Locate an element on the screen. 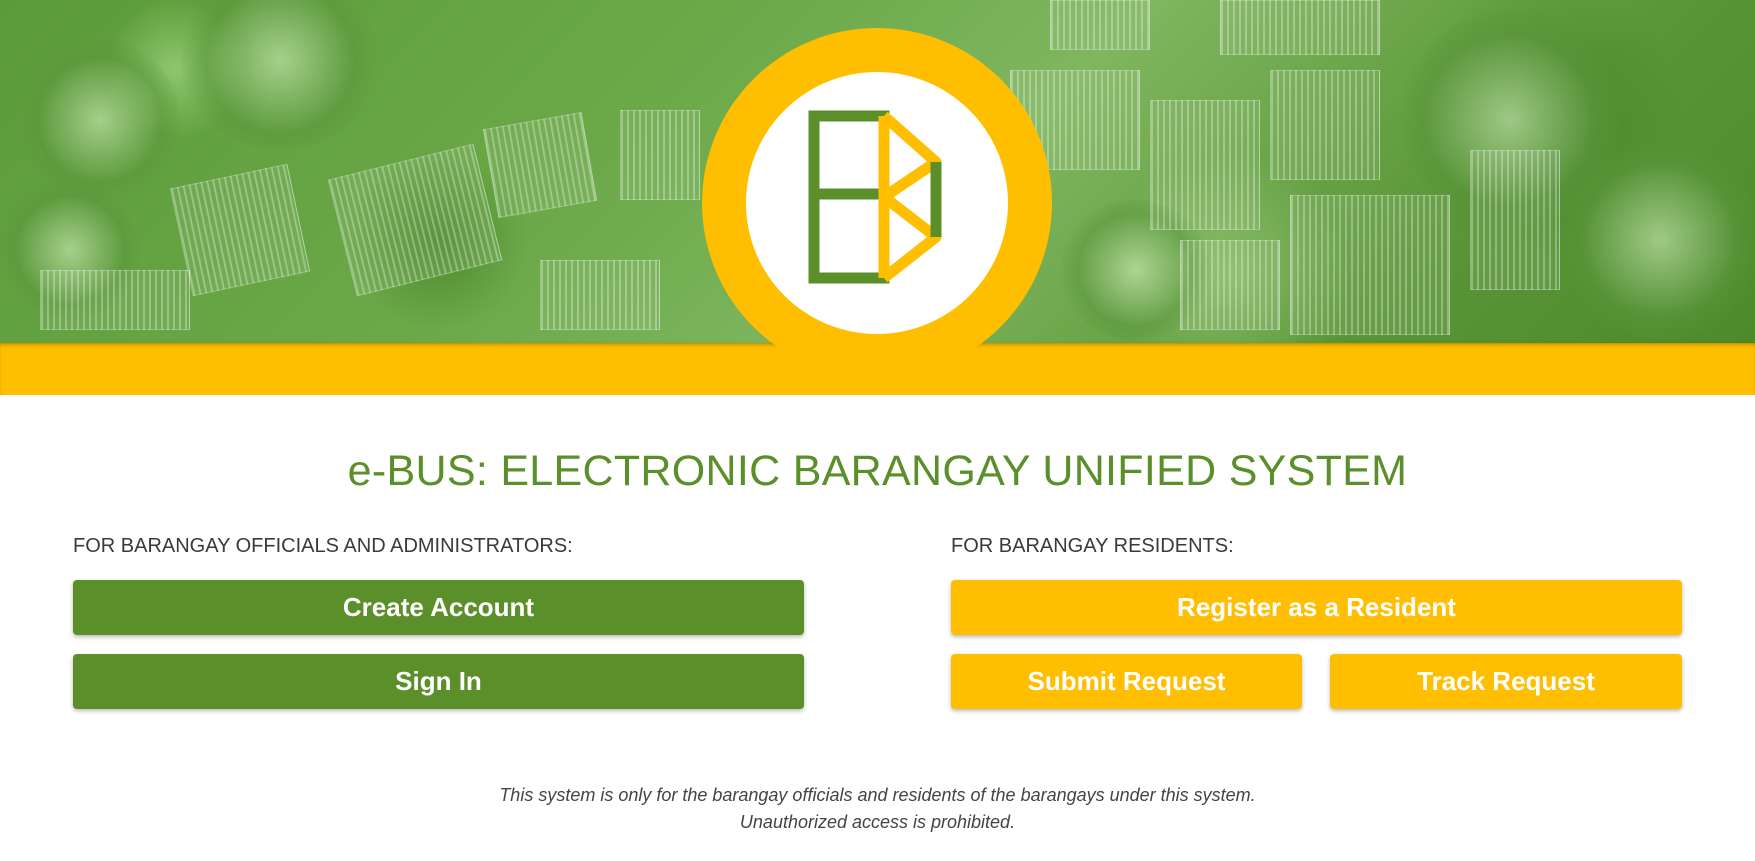  logo-badge is located at coordinates (877, 203).